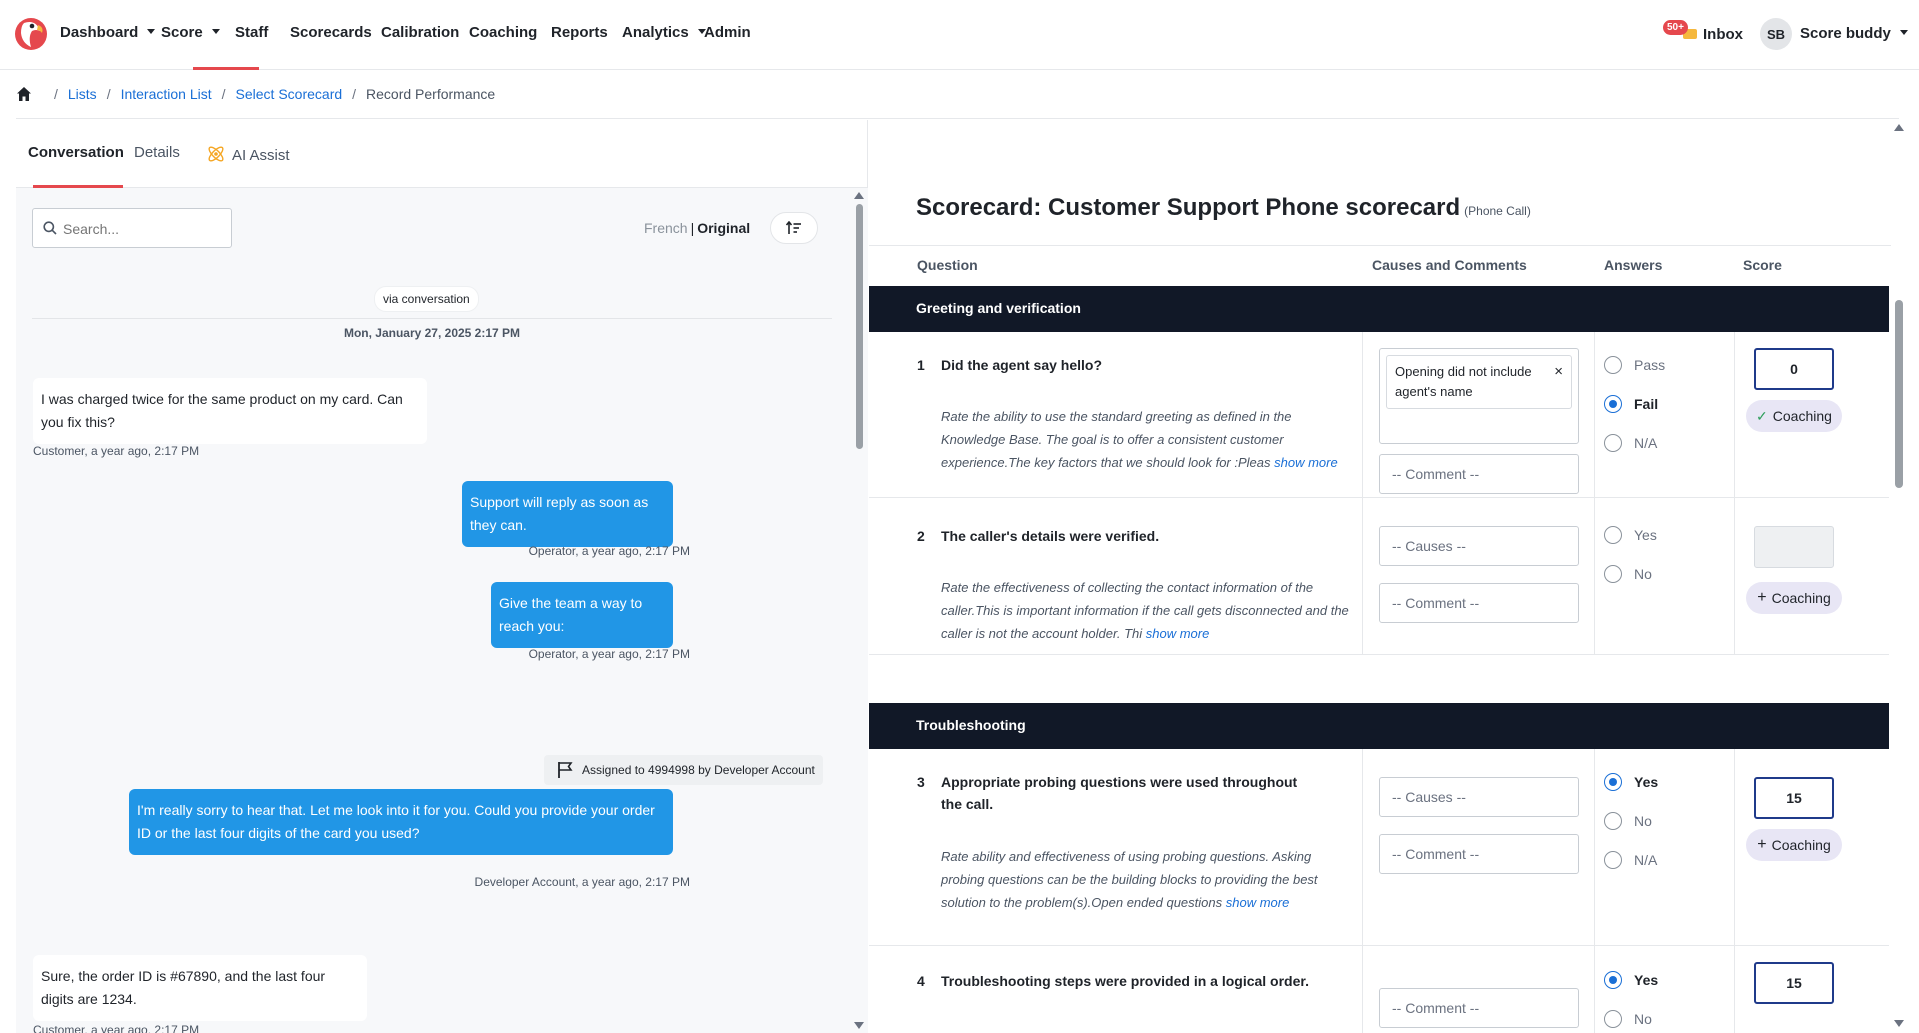 The image size is (1919, 1033). Describe the element at coordinates (76, 152) in the screenshot. I see `tab-conversation: Conversation` at that location.